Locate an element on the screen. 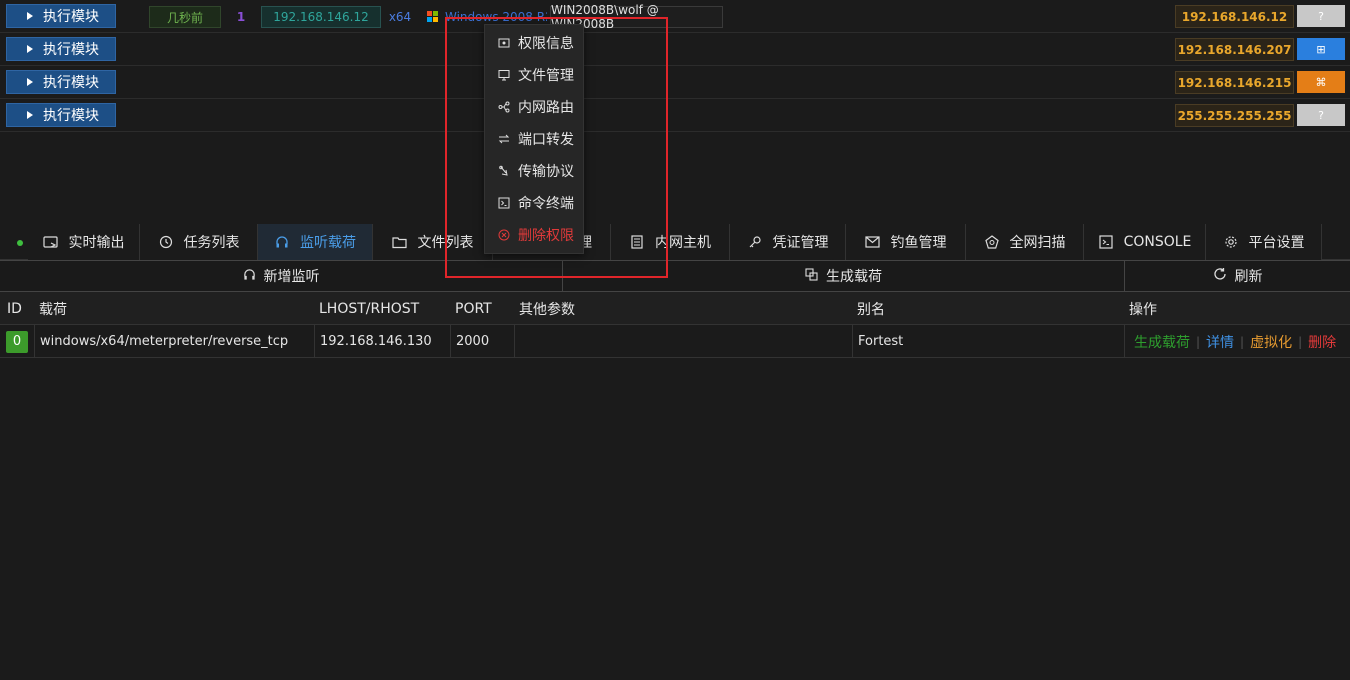  virtualize-link: 虚拟化 is located at coordinates (1271, 342).